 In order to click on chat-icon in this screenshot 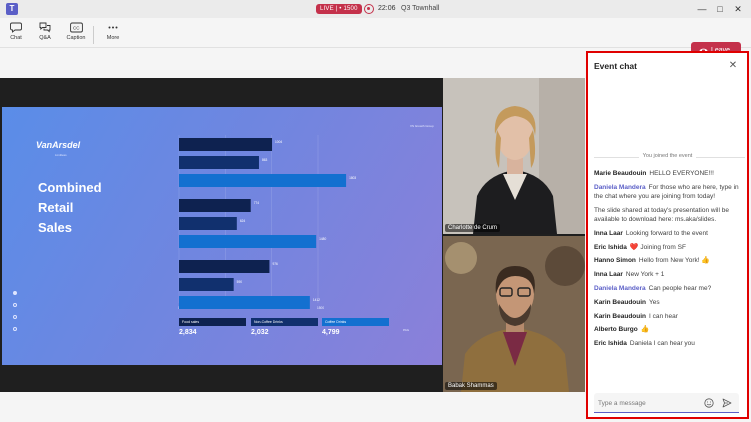, I will do `click(16, 27)`.